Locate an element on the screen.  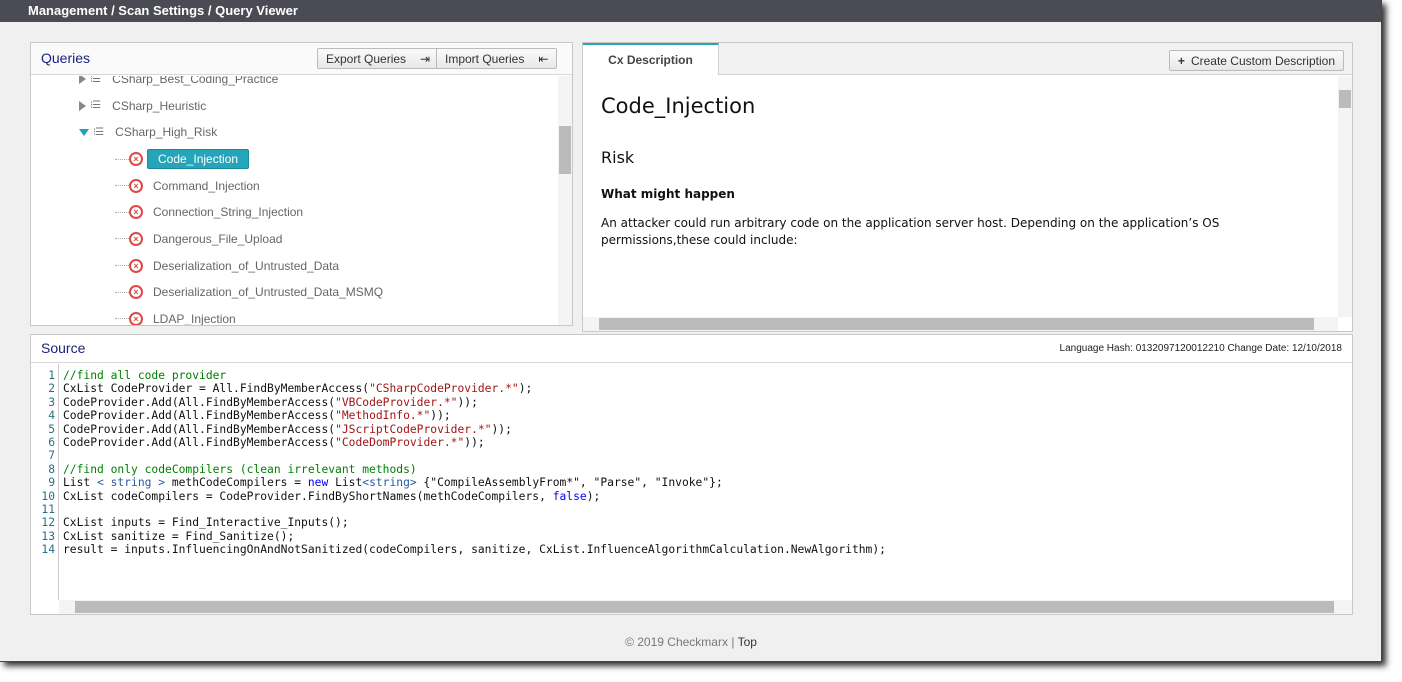
item-label: Connection_String_Injection is located at coordinates (228, 212).